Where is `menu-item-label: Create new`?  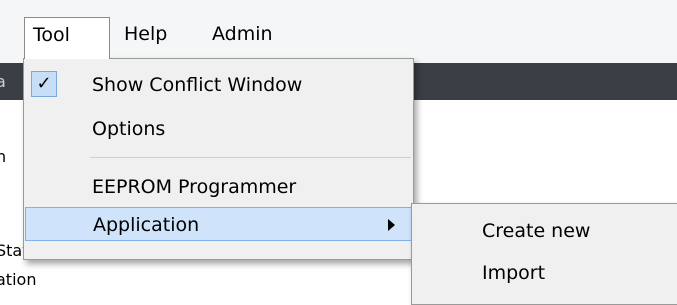 menu-item-label: Create new is located at coordinates (536, 231).